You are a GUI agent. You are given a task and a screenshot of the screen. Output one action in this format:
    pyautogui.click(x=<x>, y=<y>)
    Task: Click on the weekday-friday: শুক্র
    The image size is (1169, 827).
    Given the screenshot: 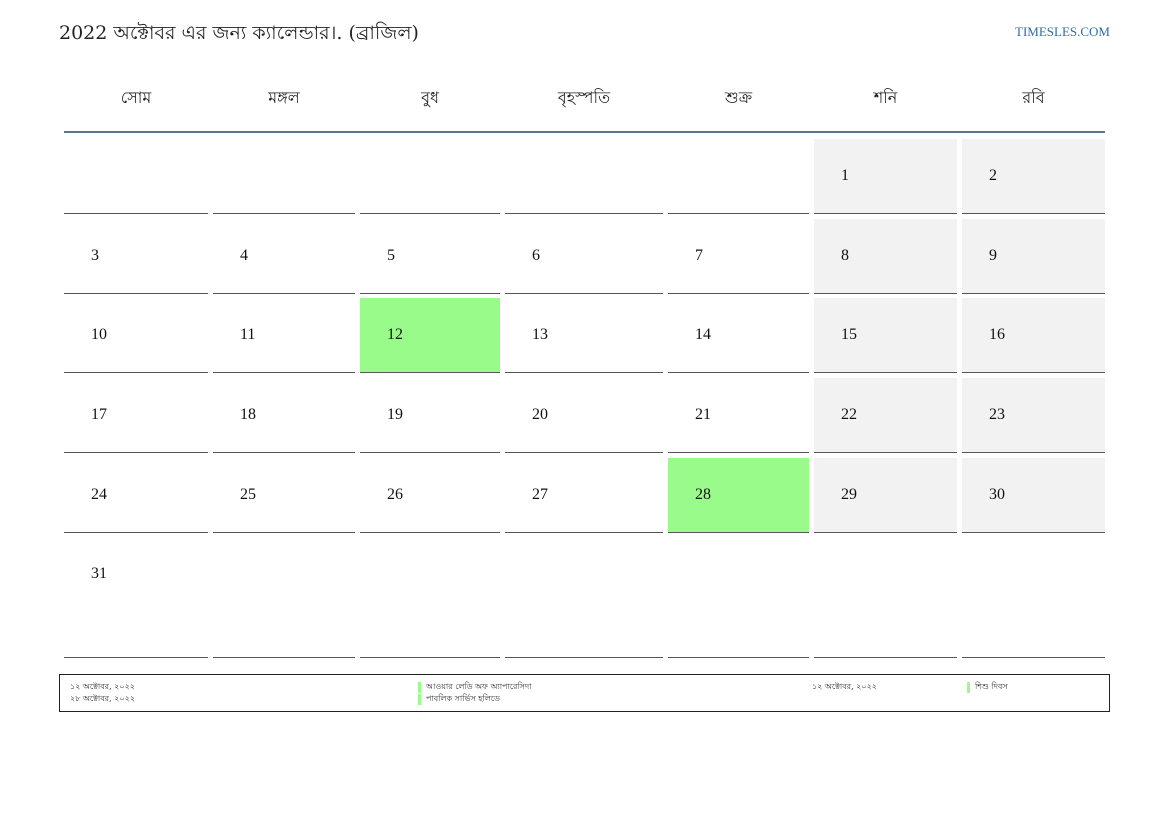 What is the action you would take?
    pyautogui.click(x=738, y=97)
    